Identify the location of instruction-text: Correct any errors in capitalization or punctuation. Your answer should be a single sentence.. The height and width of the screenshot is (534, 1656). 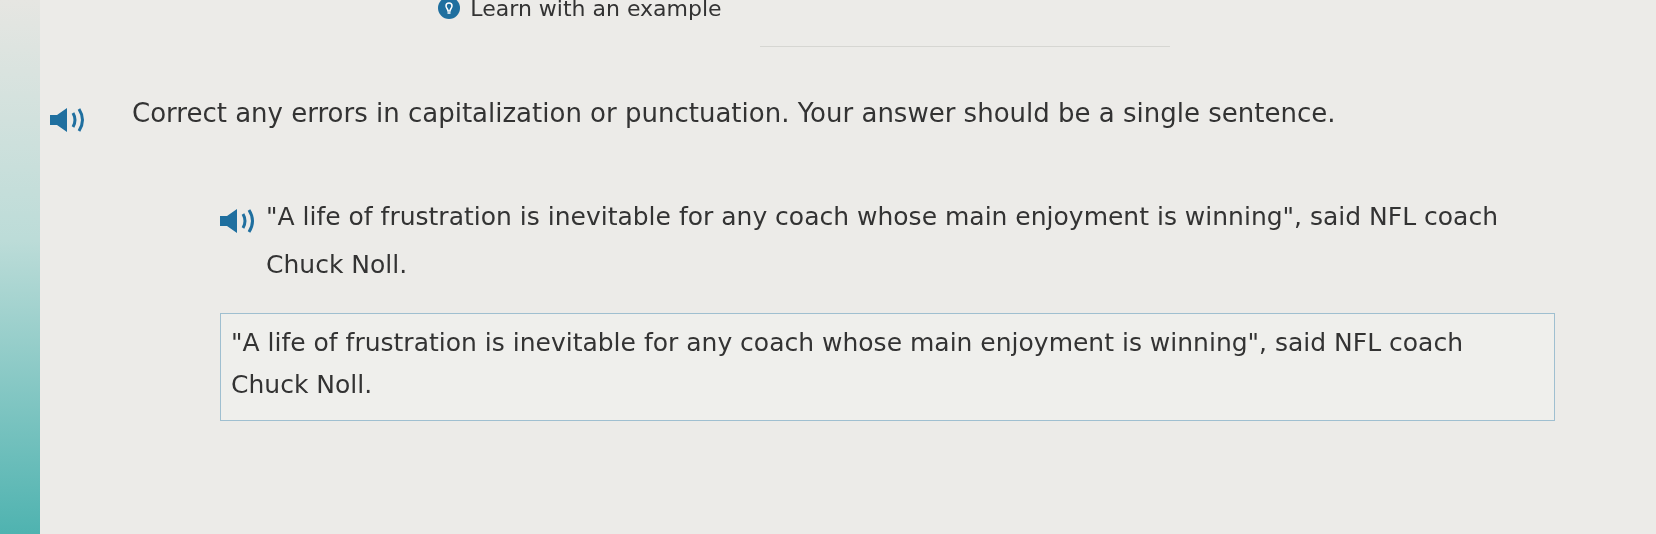
(734, 113).